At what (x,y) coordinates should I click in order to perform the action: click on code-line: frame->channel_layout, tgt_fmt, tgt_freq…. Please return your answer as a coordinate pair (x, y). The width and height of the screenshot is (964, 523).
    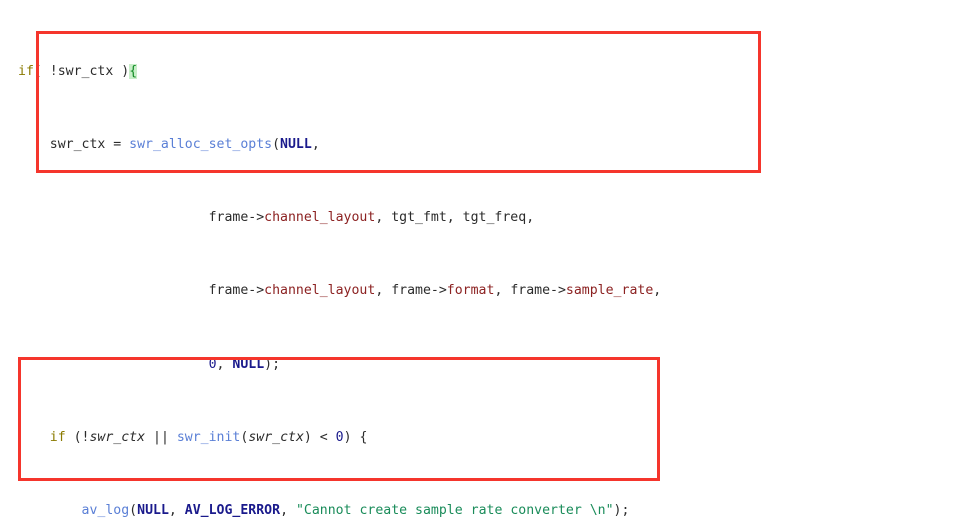
    Looking at the image, I should click on (371, 218).